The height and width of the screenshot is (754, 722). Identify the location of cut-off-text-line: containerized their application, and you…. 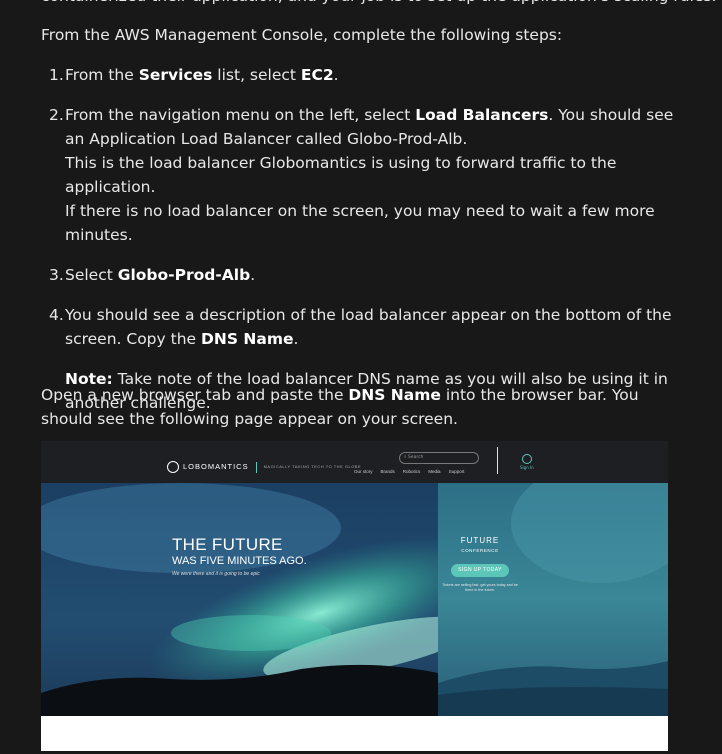
(378, 4).